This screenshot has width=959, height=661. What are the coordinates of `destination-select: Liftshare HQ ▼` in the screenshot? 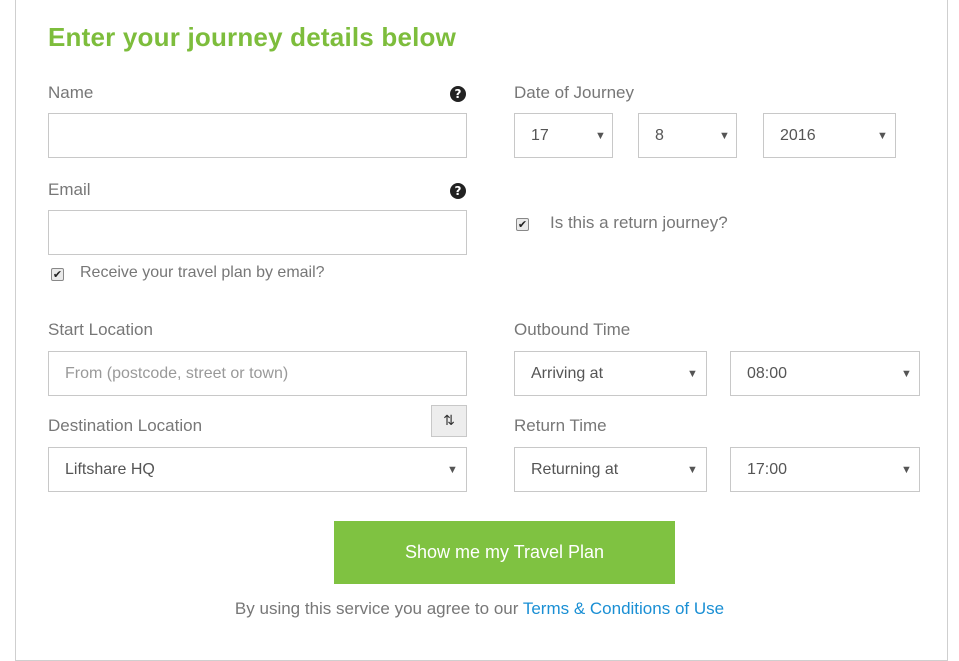 It's located at (257, 469).